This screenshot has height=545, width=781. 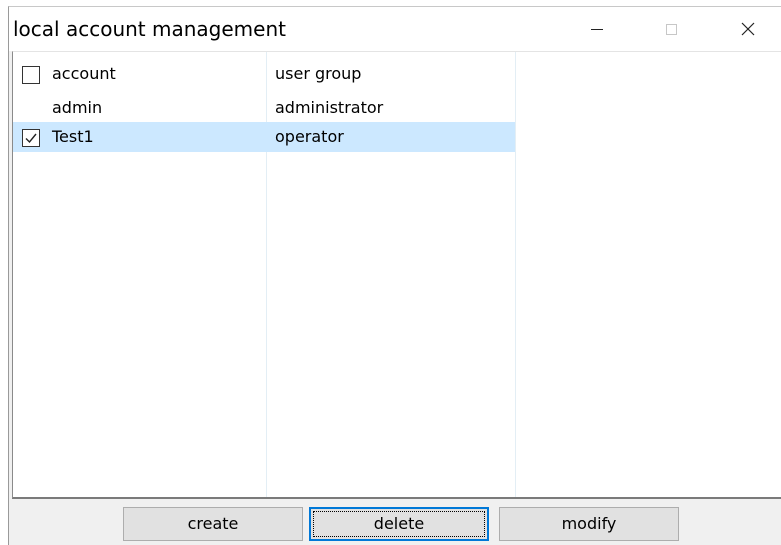 I want to click on user-group-cell: administrator, so click(x=329, y=107).